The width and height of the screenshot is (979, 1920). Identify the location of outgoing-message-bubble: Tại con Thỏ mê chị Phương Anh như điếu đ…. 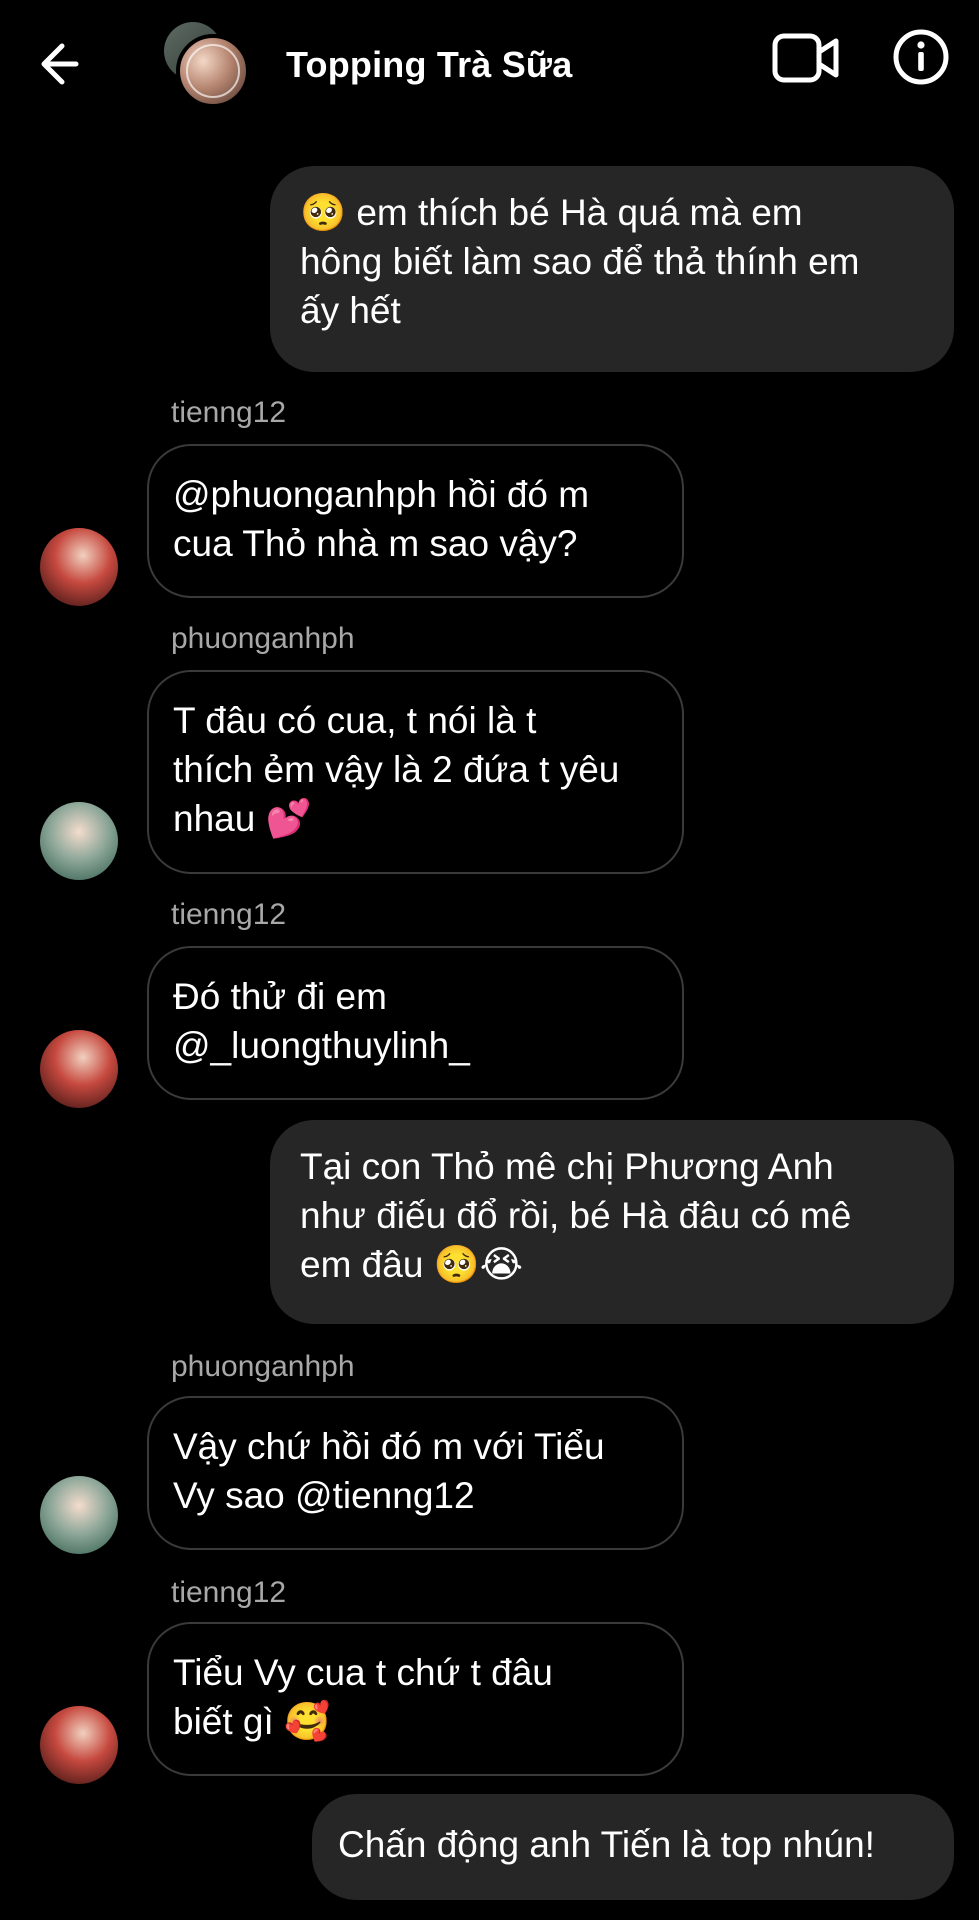
(612, 1222).